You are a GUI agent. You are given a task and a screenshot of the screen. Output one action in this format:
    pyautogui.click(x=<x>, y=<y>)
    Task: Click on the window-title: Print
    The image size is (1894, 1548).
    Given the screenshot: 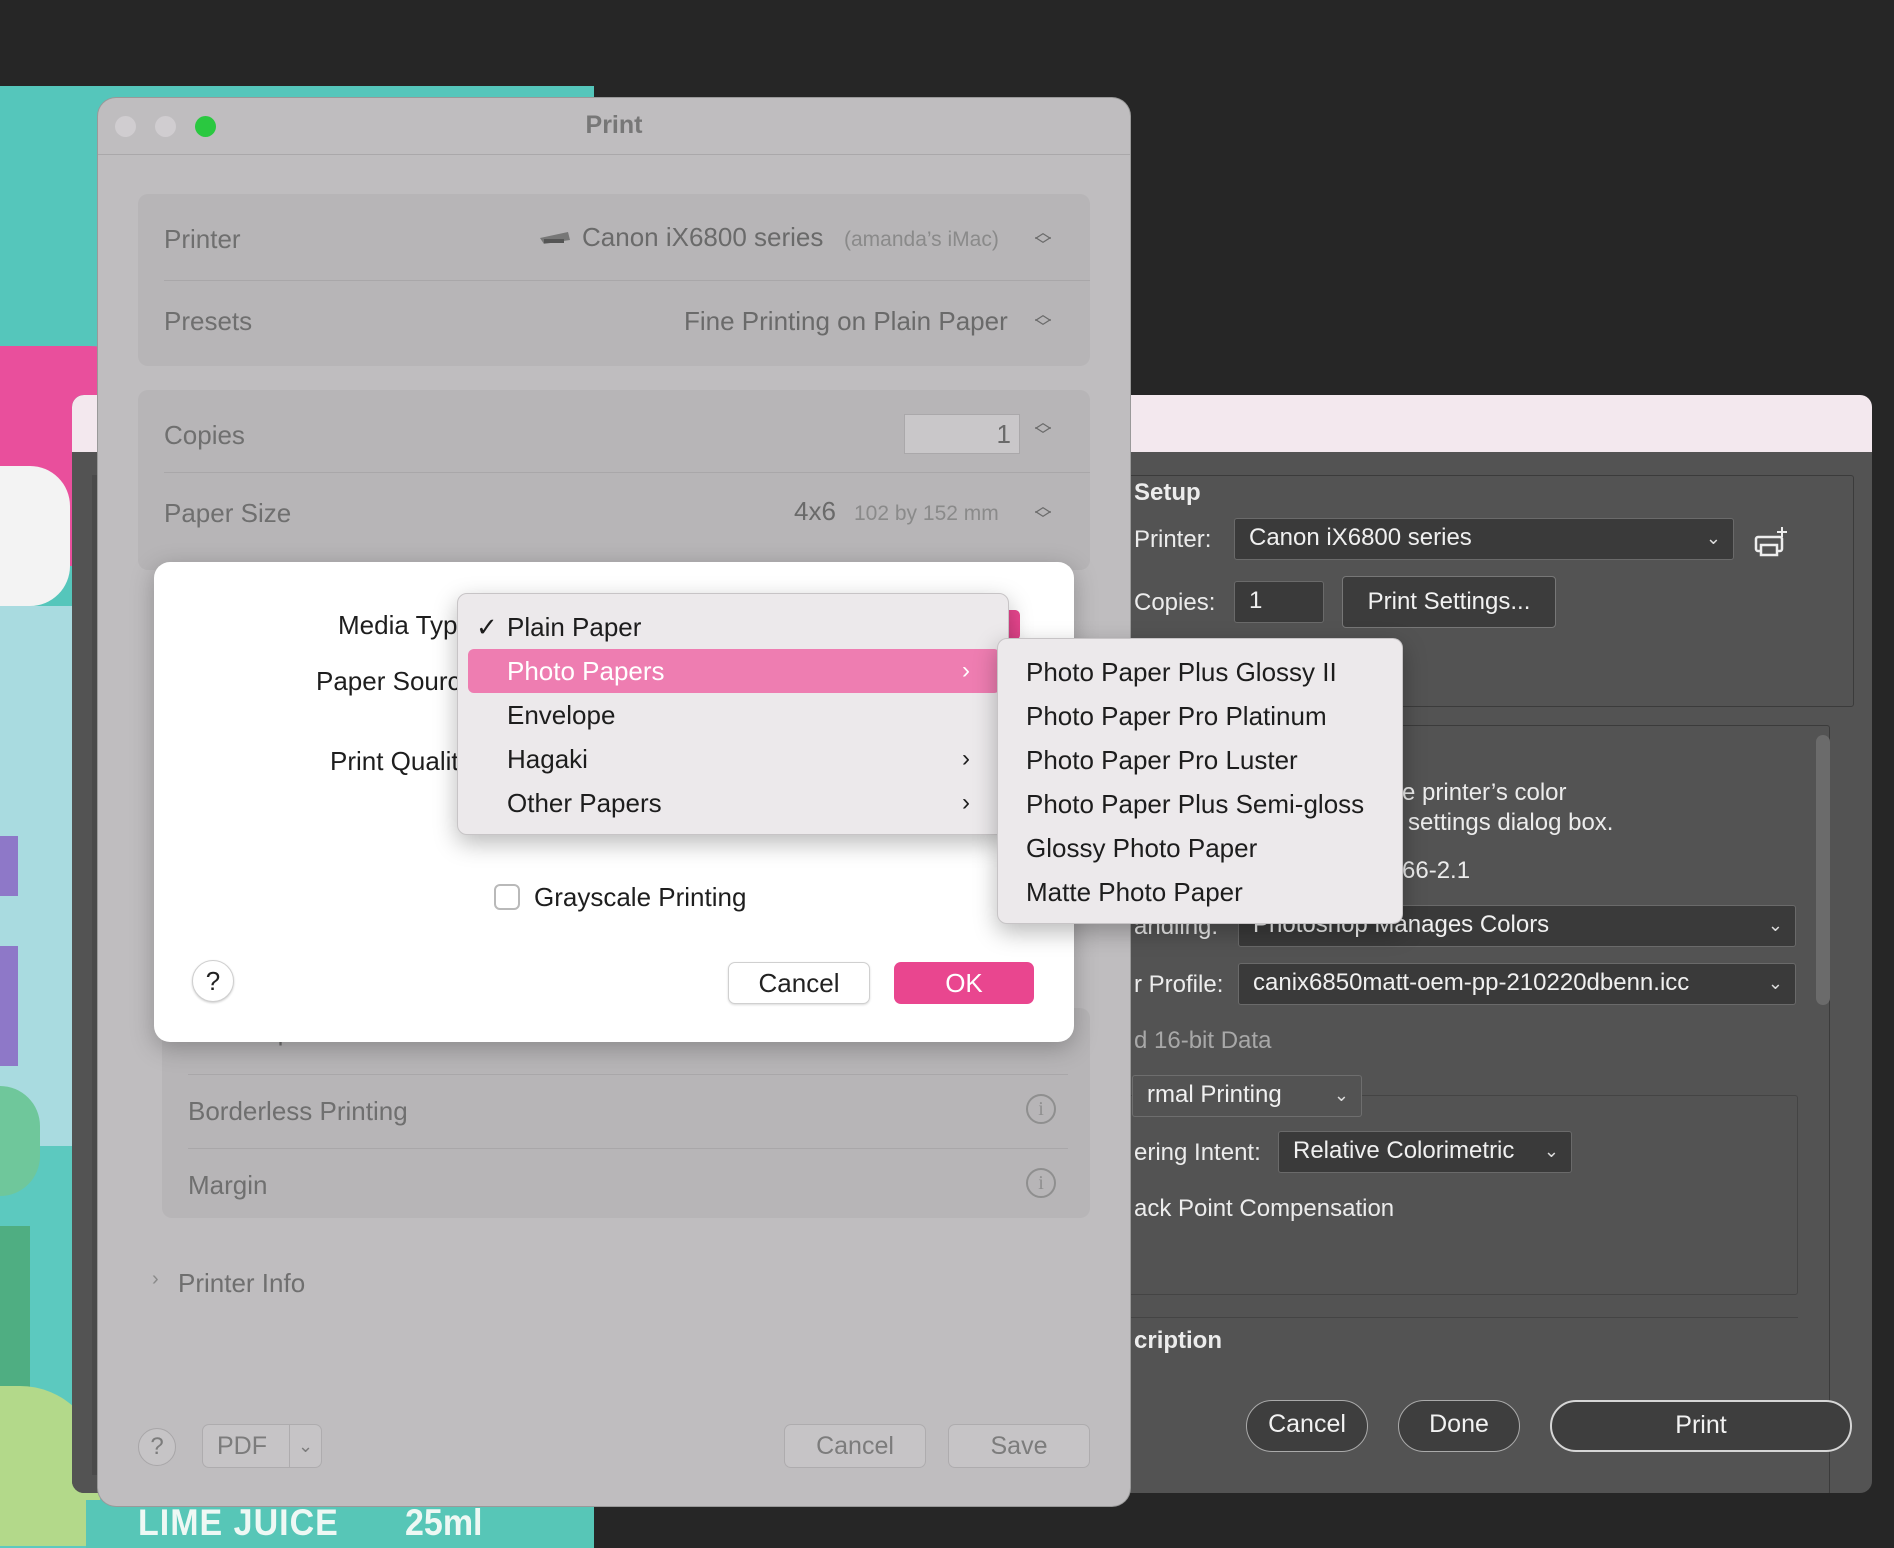 What is the action you would take?
    pyautogui.click(x=614, y=125)
    